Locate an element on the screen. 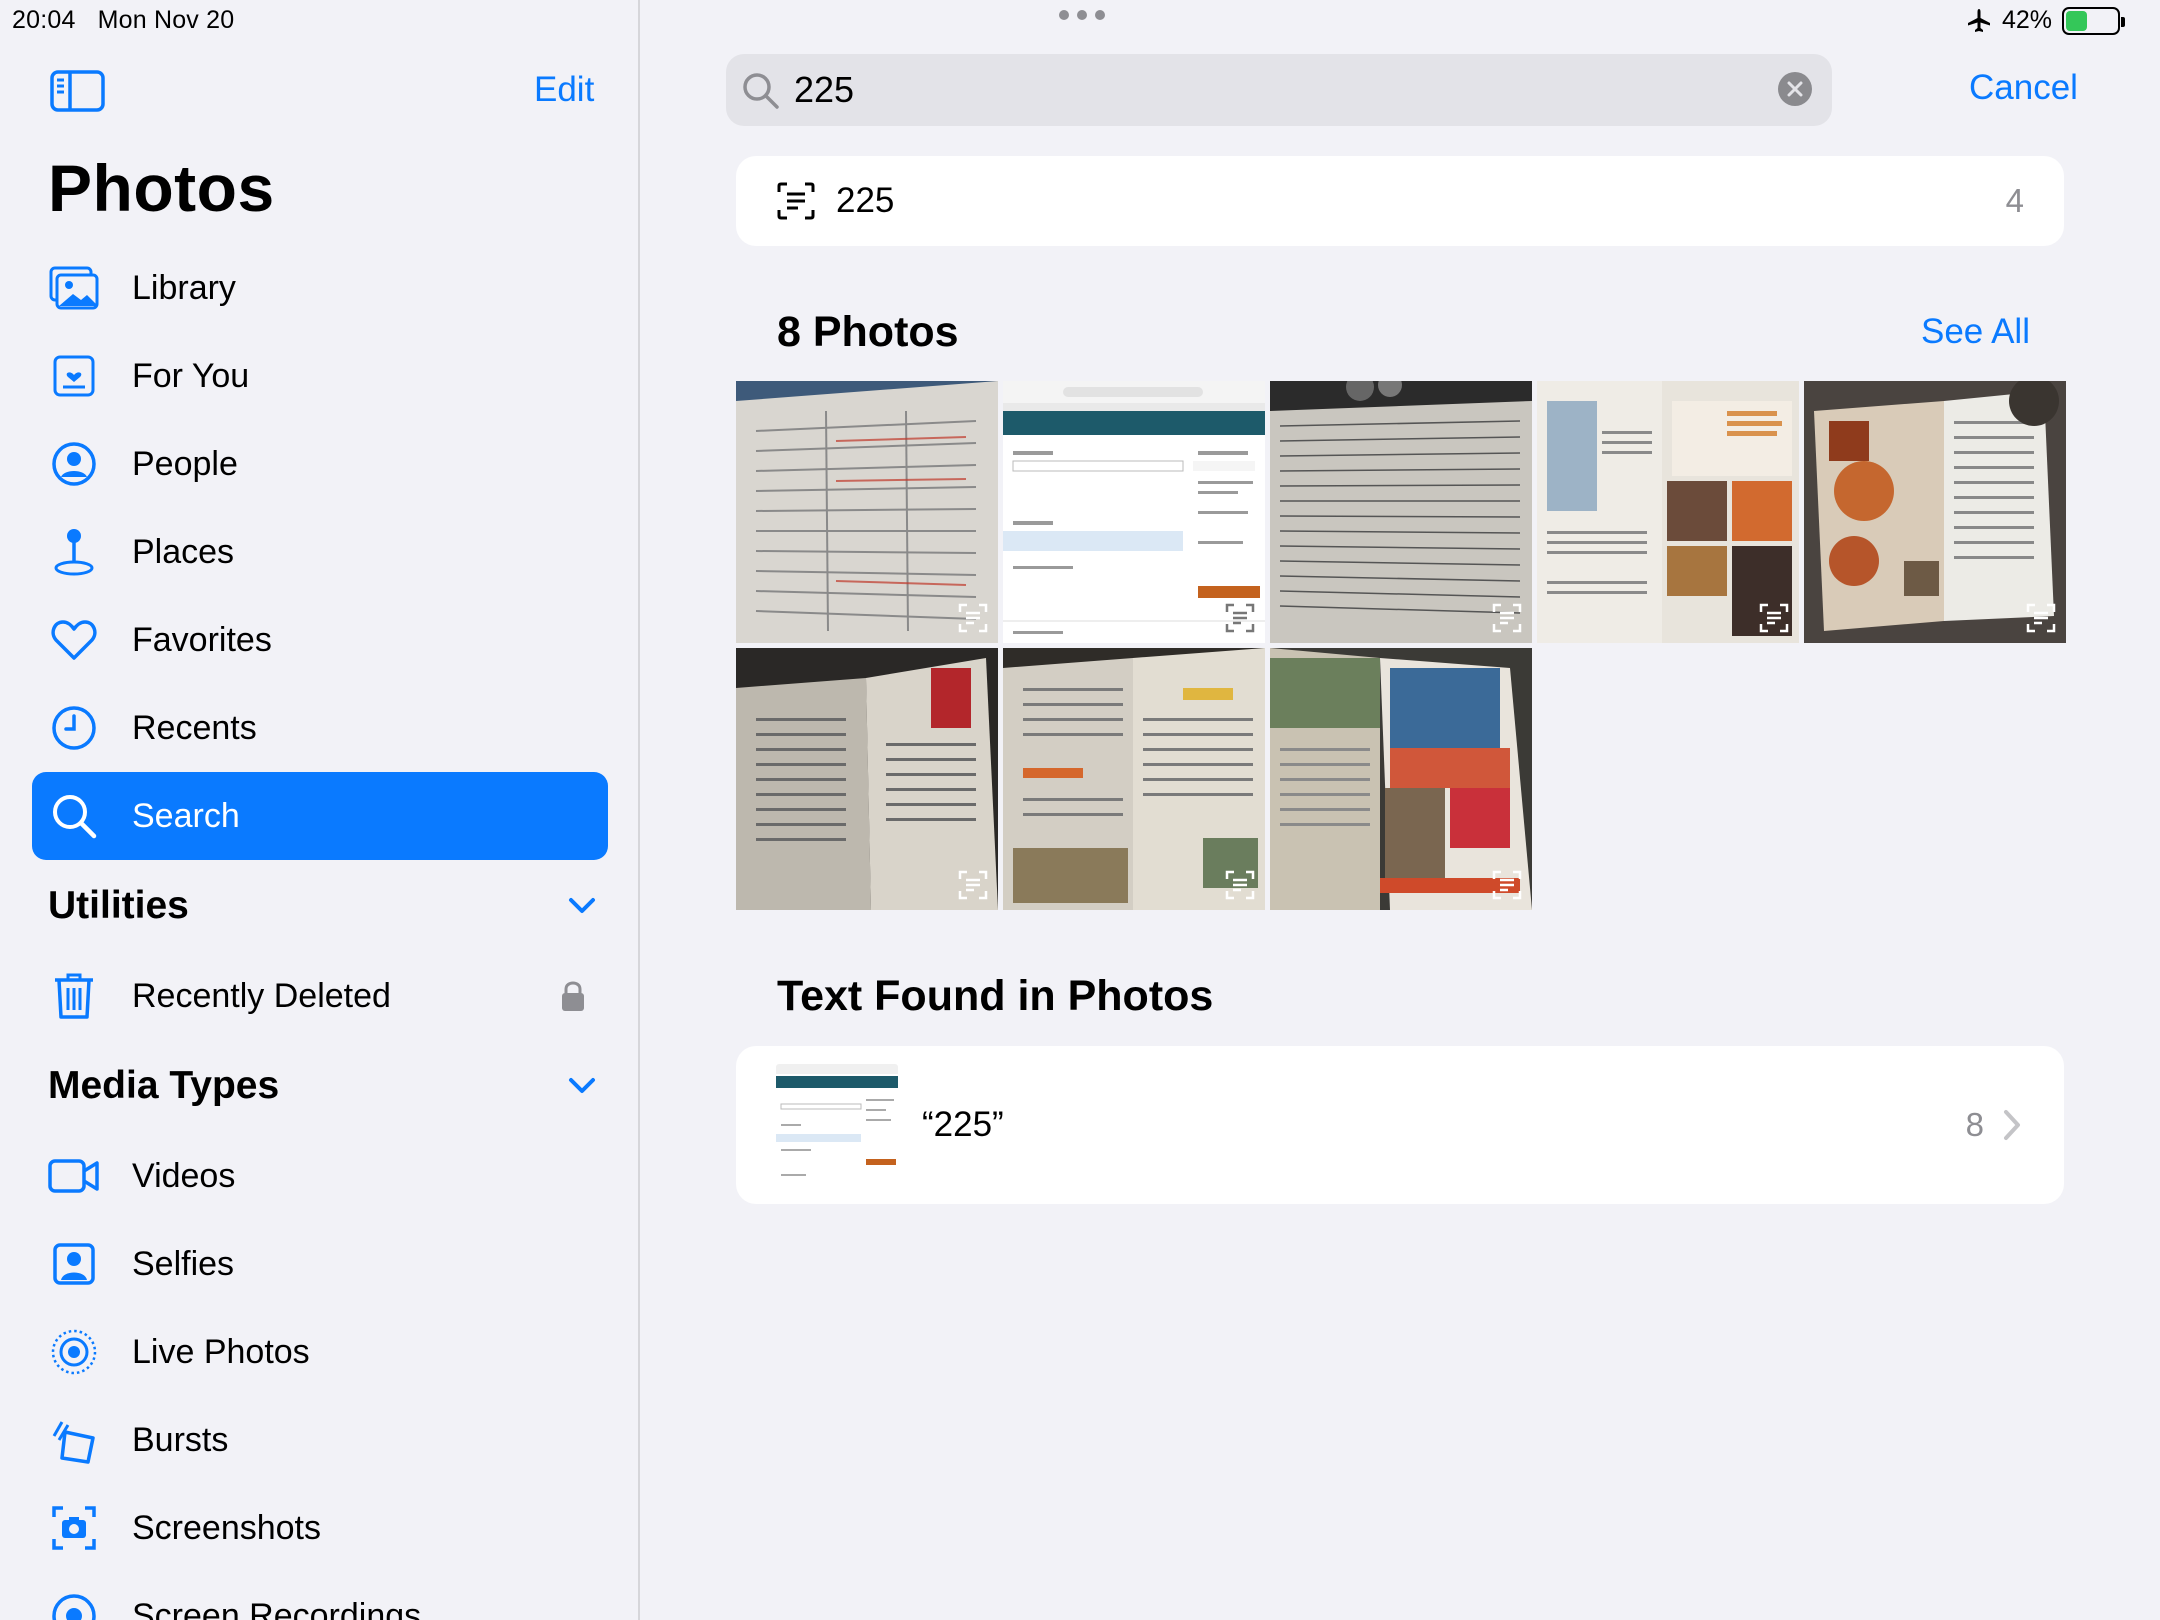  battery-icon is located at coordinates (2093, 20).